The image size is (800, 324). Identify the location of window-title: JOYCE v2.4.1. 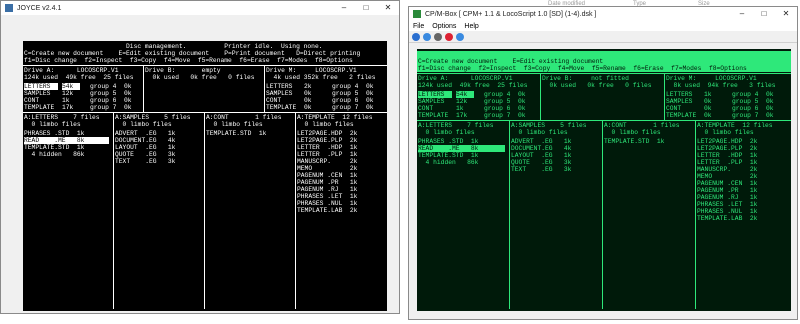
(39, 8).